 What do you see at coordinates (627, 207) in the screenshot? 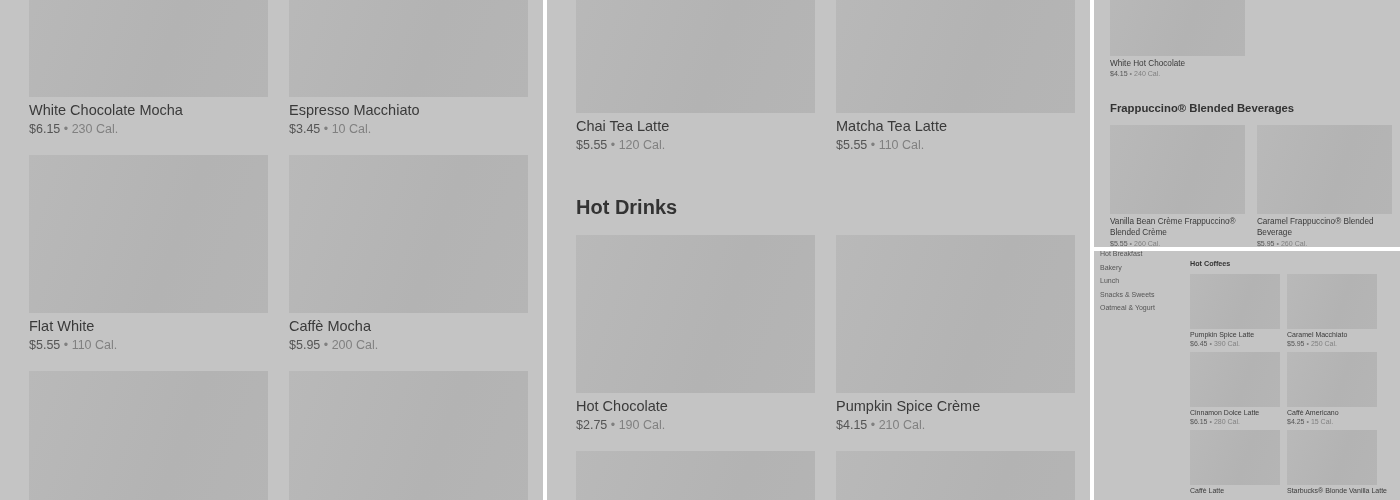
I see `section-heading: Hot Drinks` at bounding box center [627, 207].